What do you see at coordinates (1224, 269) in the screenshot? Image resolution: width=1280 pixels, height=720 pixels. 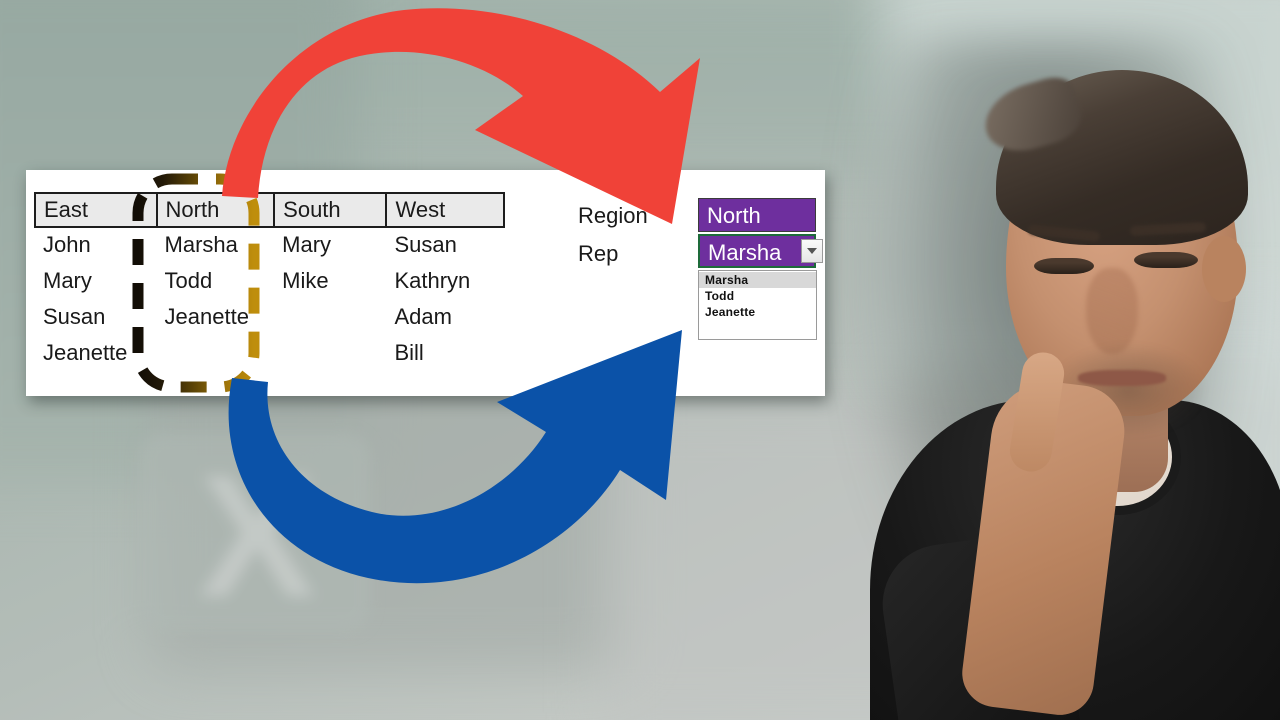 I see `presenter-ear` at bounding box center [1224, 269].